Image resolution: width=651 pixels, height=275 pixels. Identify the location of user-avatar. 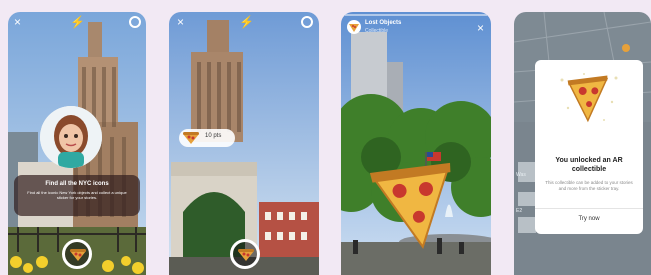
(354, 27).